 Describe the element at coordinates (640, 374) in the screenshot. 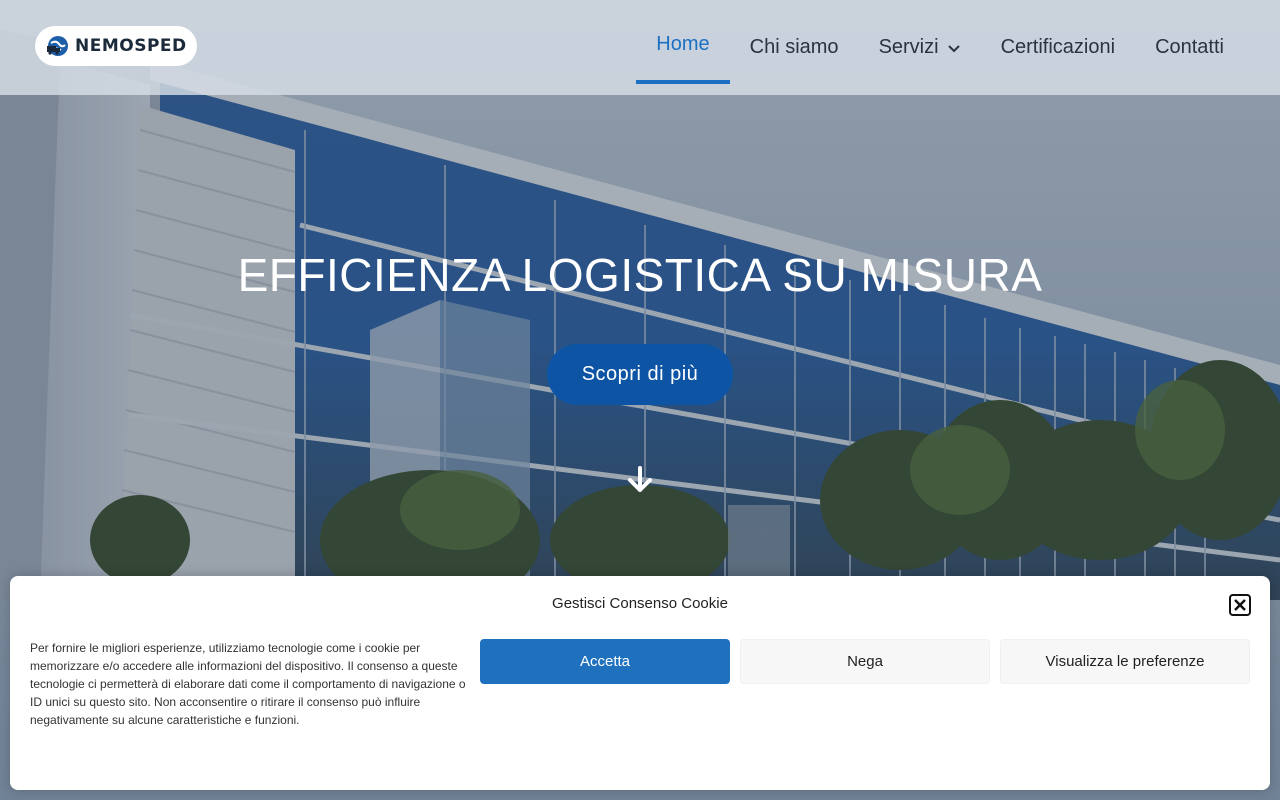

I see `discover-more-button: Scopri di più` at that location.